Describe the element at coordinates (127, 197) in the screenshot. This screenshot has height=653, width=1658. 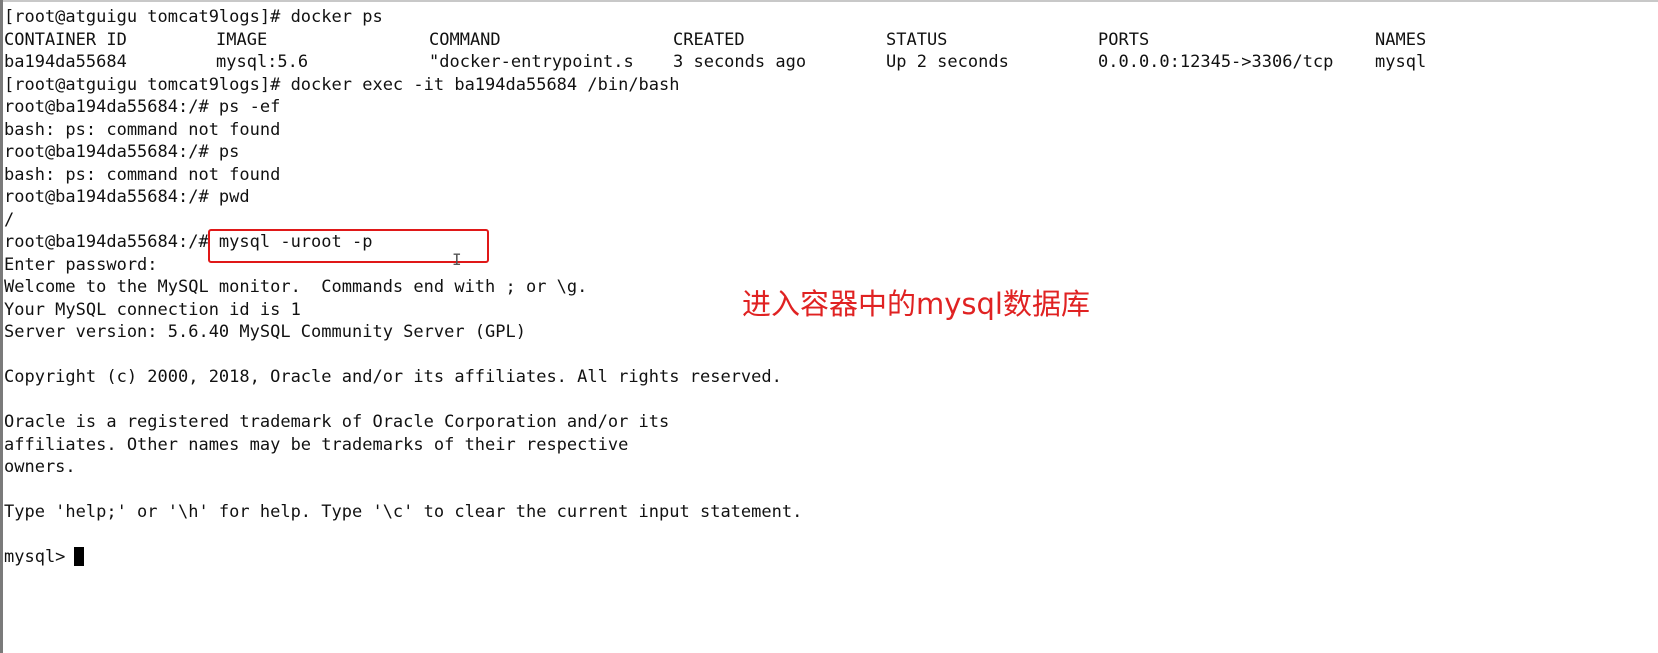
I see `terminal-line: root@ba194da55684:/# pwd` at that location.